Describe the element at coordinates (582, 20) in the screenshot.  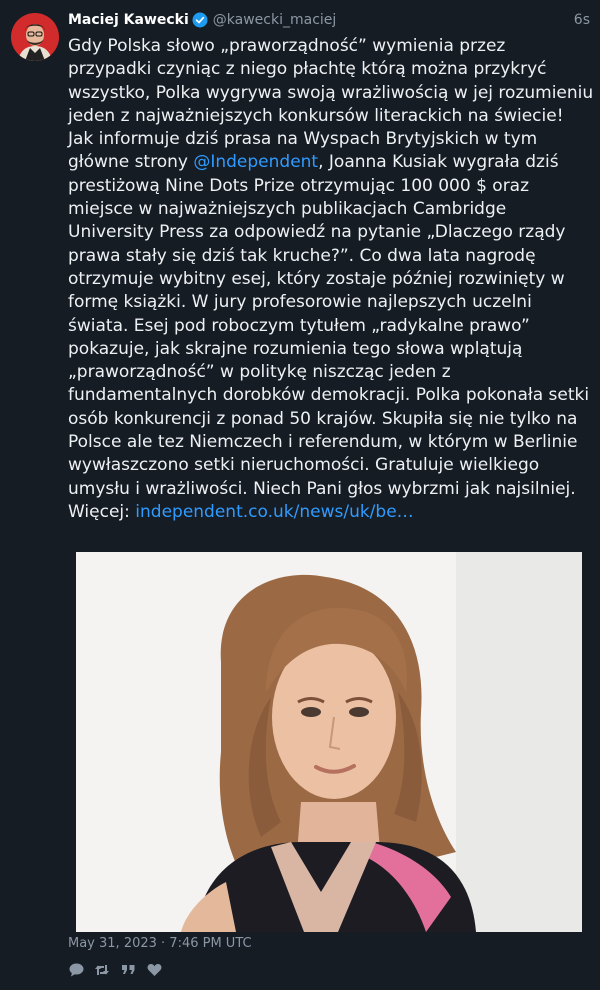
I see `time-ago: 6s` at that location.